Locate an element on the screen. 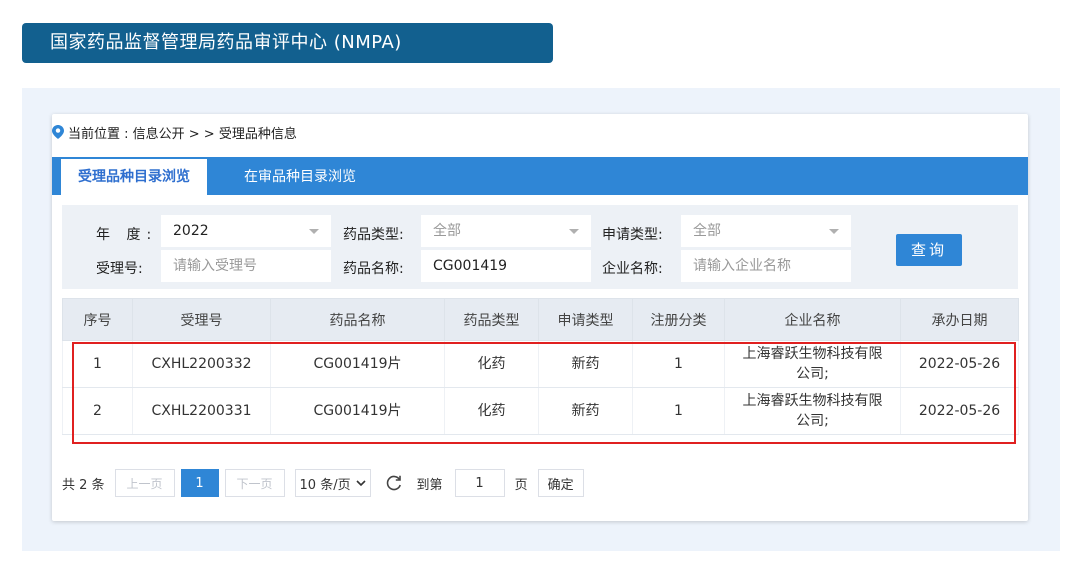 The width and height of the screenshot is (1080, 564). column-header: 药品名称 is located at coordinates (357, 319).